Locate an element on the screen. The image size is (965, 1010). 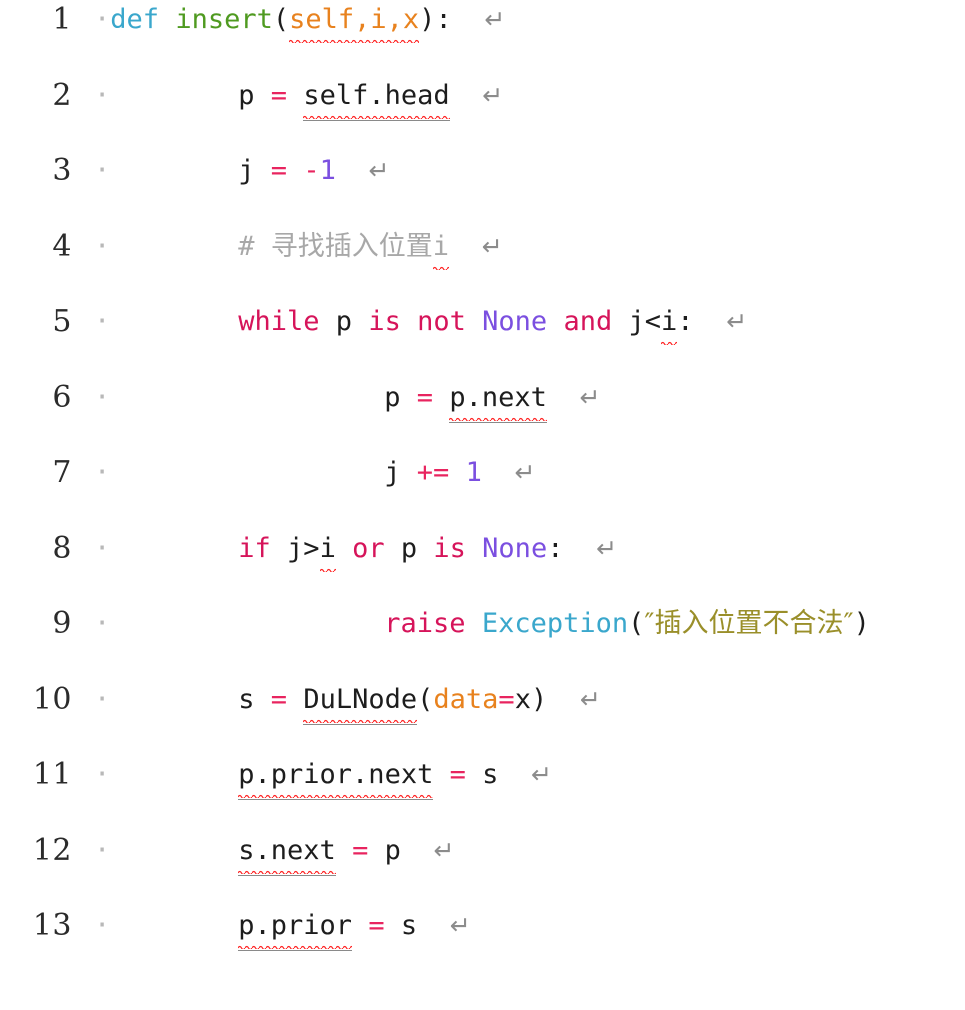
line-content: · p.prior = s ↵ is located at coordinates (518, 928).